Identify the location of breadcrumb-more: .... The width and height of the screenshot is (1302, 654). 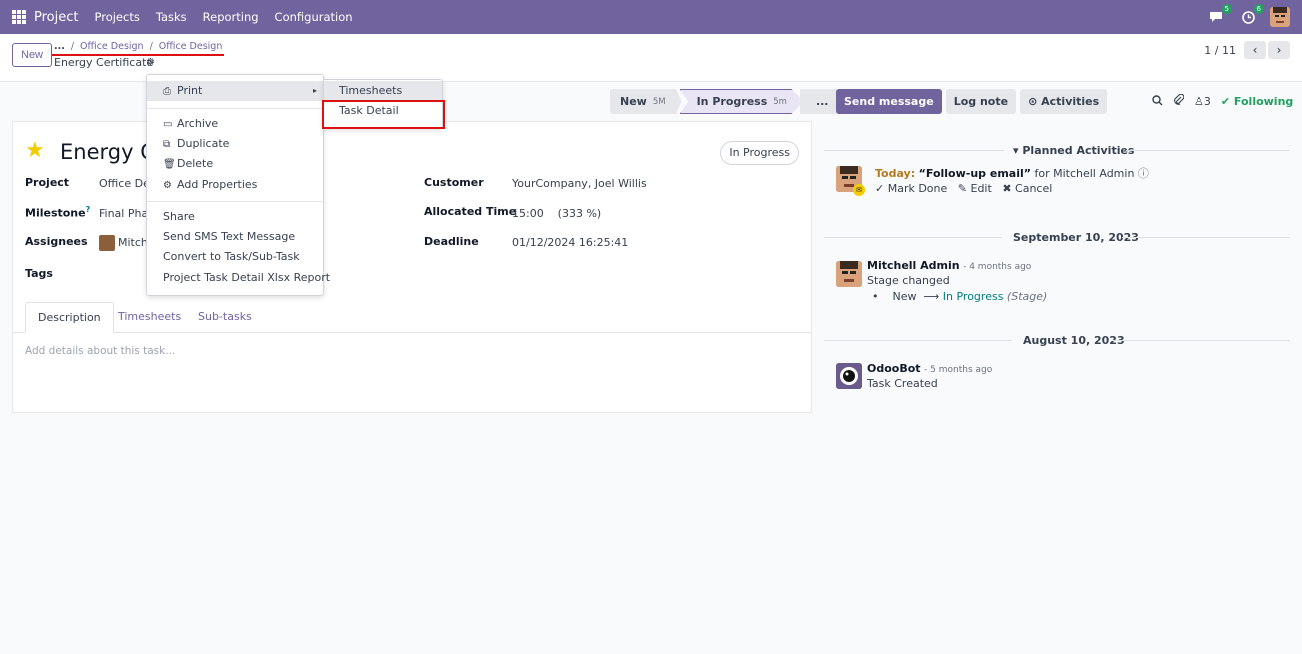
(59, 46).